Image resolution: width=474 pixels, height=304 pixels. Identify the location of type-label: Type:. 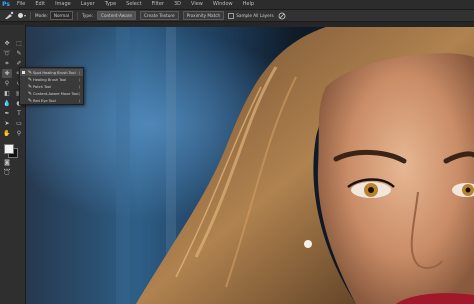
(88, 15).